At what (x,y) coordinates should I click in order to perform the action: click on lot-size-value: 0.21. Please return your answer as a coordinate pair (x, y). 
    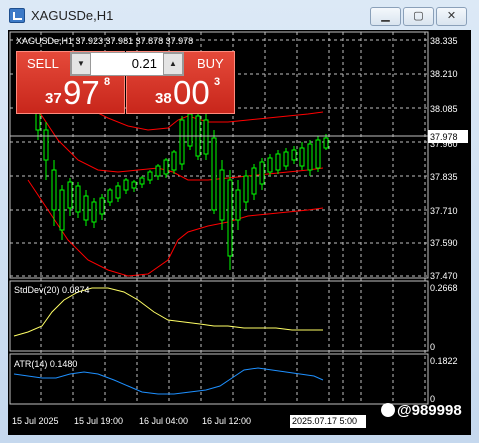
    Looking at the image, I should click on (144, 63).